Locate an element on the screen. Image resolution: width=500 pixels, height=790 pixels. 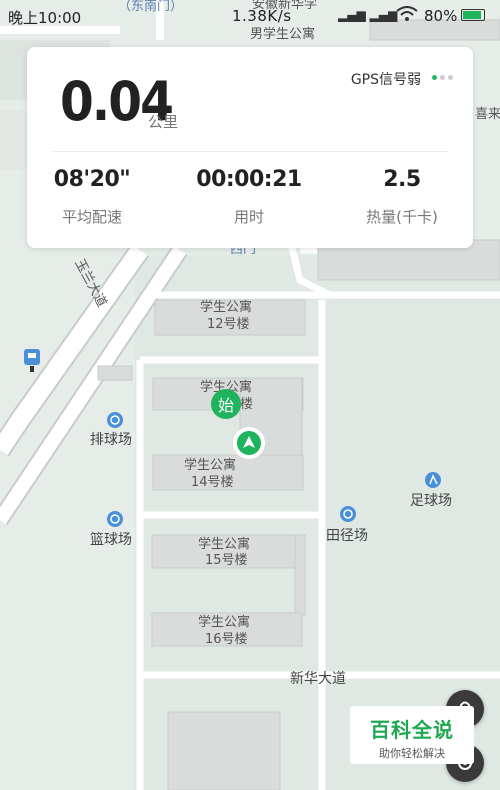
calories-value: 2.5 is located at coordinates (402, 179).